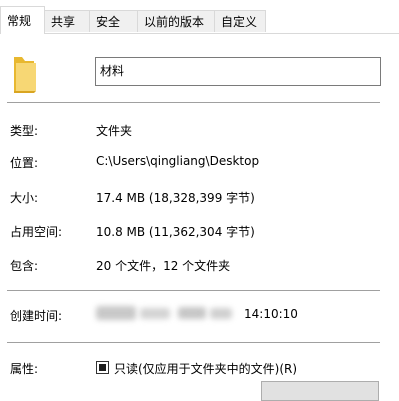 Image resolution: width=399 pixels, height=401 pixels. Describe the element at coordinates (178, 161) in the screenshot. I see `location-value: C:\Users\qingliang\Desktop` at that location.